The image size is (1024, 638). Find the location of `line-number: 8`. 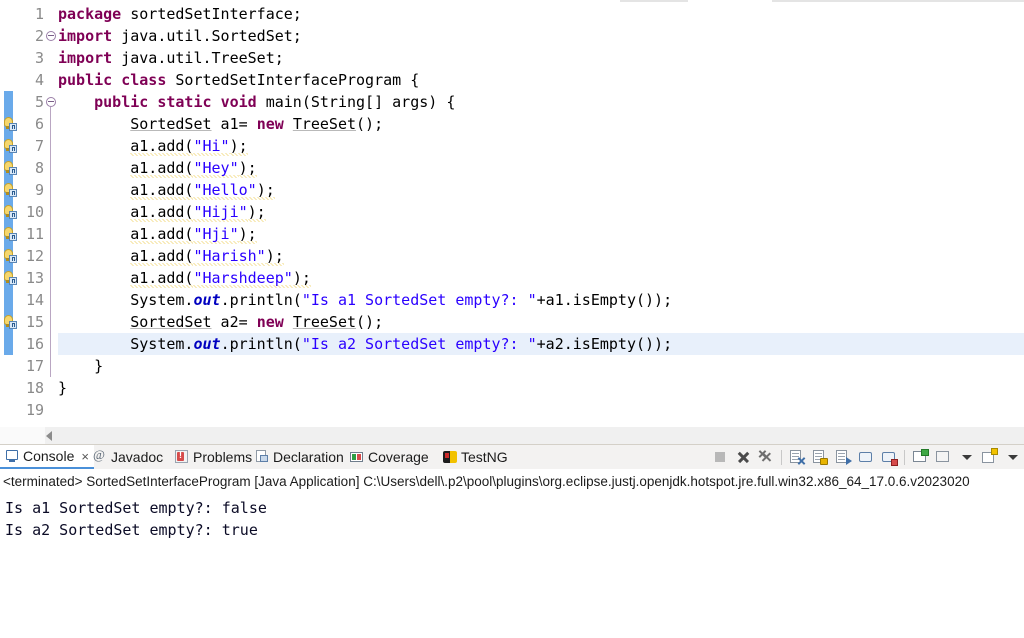

line-number: 8 is located at coordinates (39, 168).